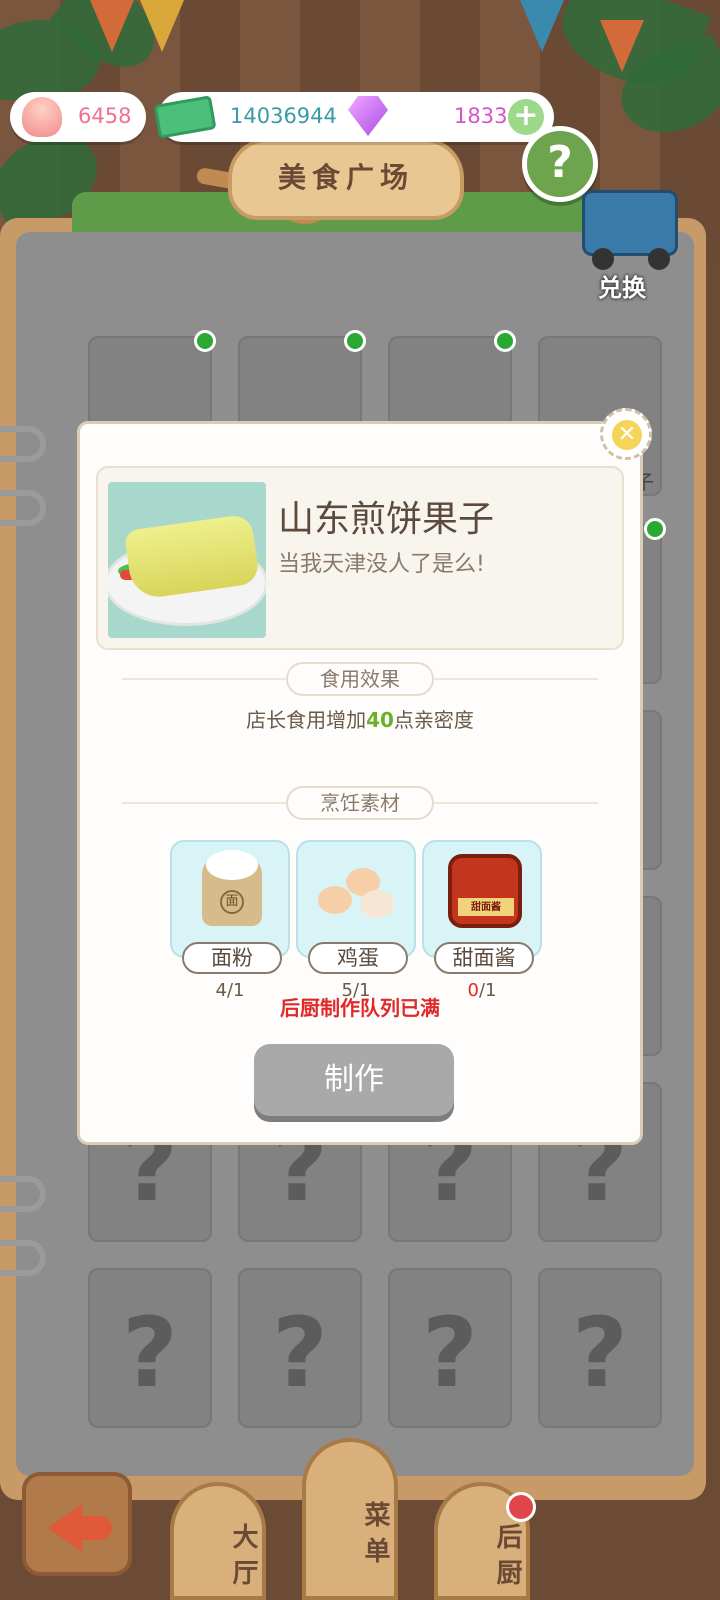 Image resolution: width=720 pixels, height=1600 pixels. I want to click on close-icon: ✕, so click(627, 435).